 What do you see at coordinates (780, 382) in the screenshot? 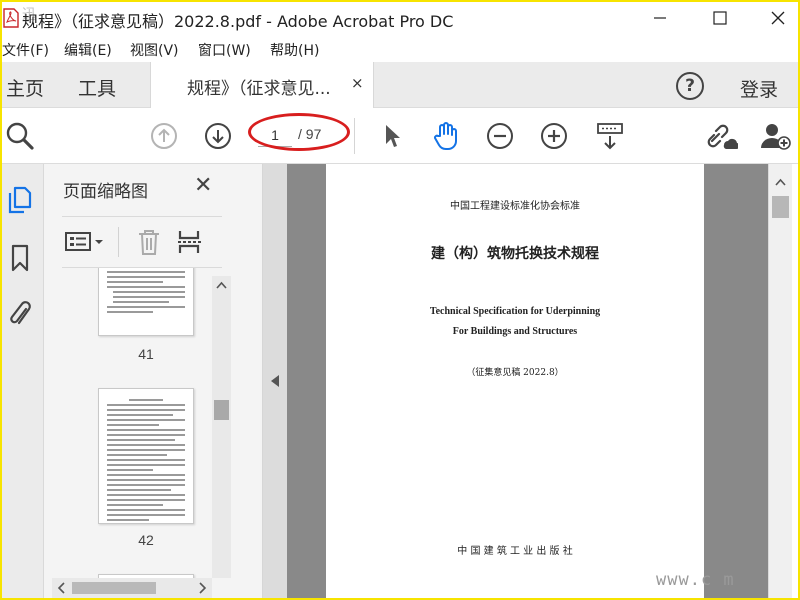
I see `document-vertical-scrollbar` at bounding box center [780, 382].